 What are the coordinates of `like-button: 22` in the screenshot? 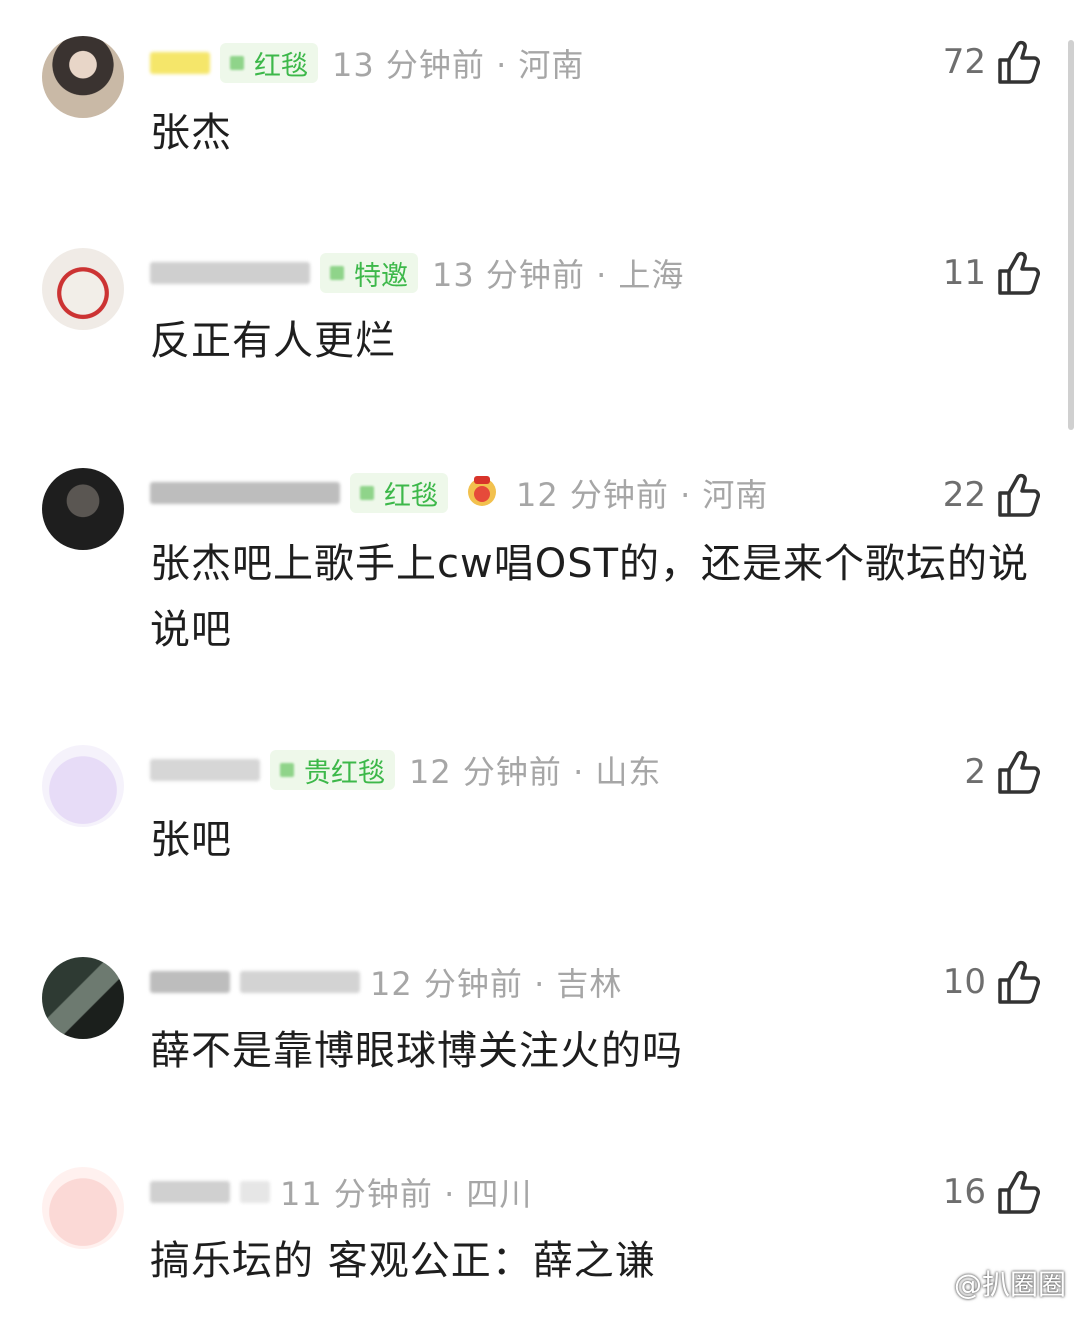 It's located at (991, 495).